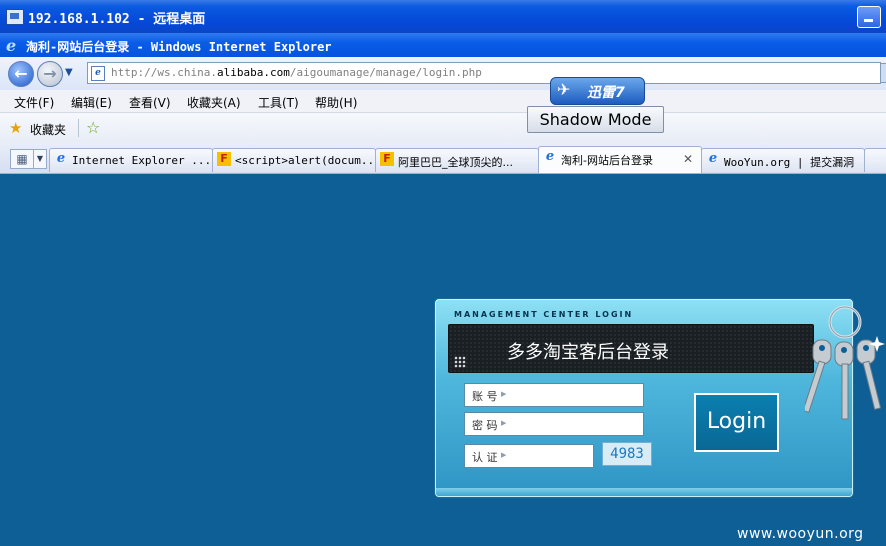 This screenshot has height=546, width=886. What do you see at coordinates (789, 162) in the screenshot?
I see `tab-label: WooYun.org | 提交漏洞` at bounding box center [789, 162].